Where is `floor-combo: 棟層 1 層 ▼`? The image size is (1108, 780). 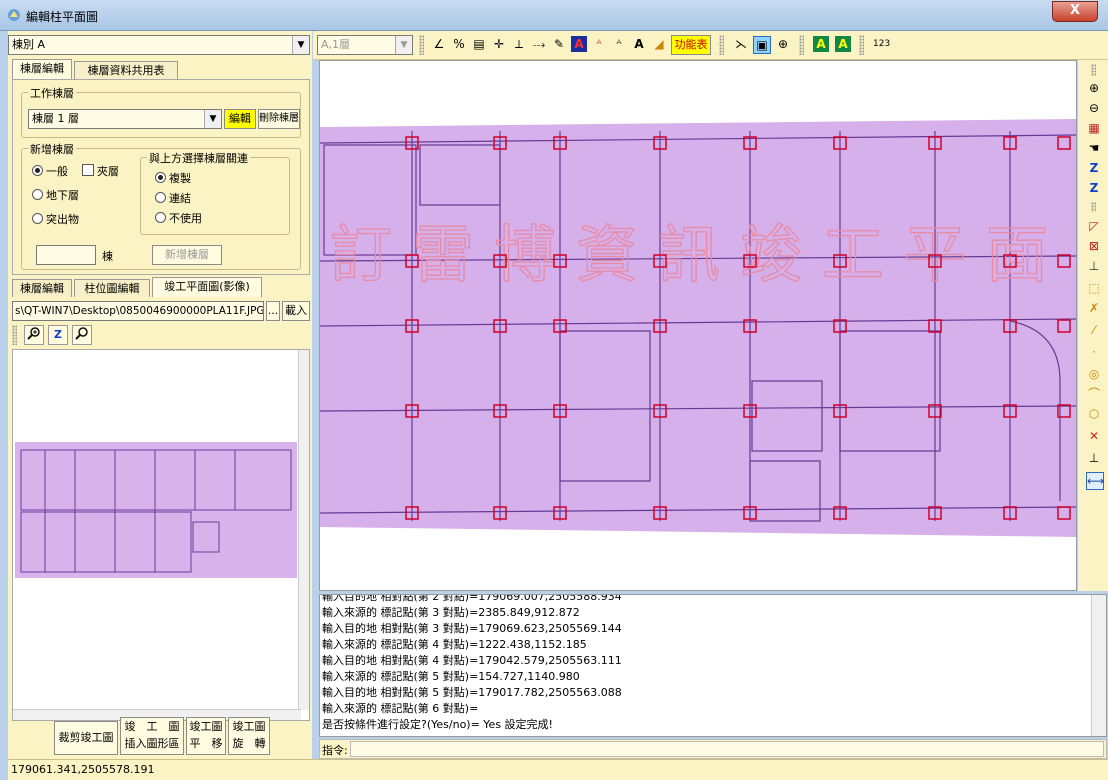
floor-combo: 棟層 1 層 ▼ is located at coordinates (125, 119).